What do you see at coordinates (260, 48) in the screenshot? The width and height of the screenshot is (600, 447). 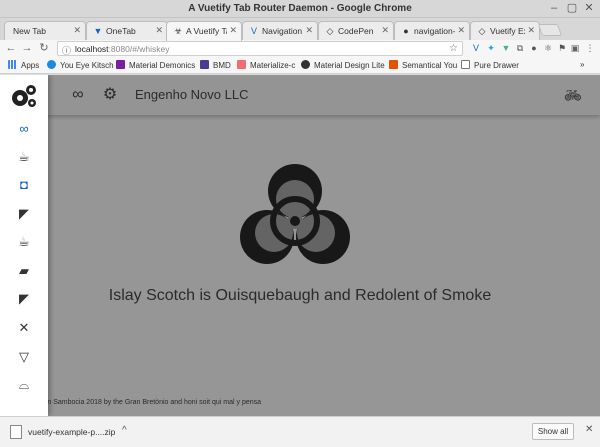 I see `address-bar: ⓘ localhost:8080/#/whiskey ☆` at bounding box center [260, 48].